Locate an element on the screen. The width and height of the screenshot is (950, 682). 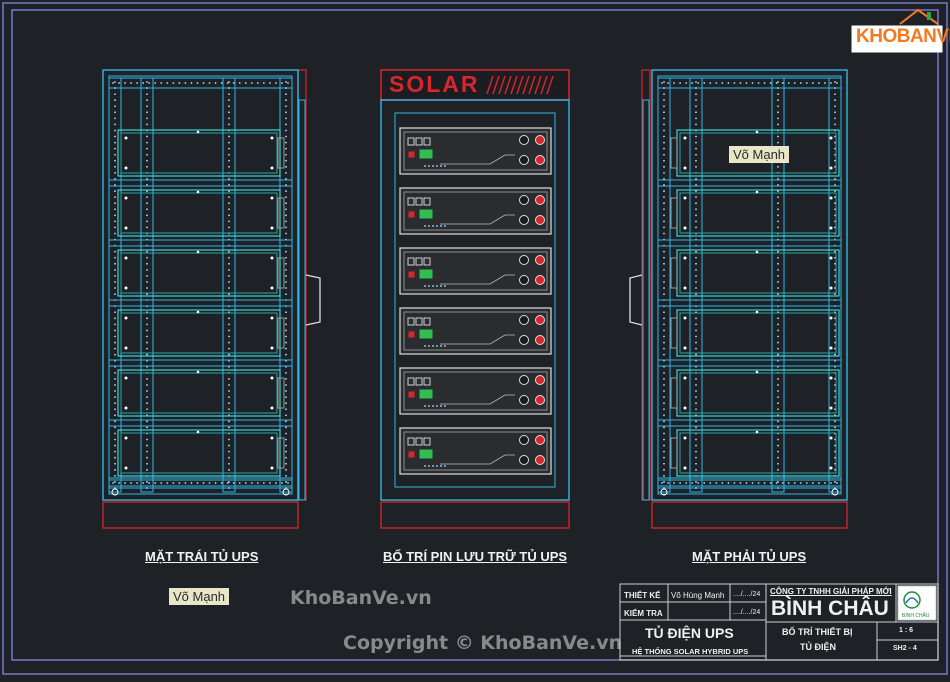
company-line: CÔNG TY TNHH GIẢI PHÁP MỚI is located at coordinates (831, 591).